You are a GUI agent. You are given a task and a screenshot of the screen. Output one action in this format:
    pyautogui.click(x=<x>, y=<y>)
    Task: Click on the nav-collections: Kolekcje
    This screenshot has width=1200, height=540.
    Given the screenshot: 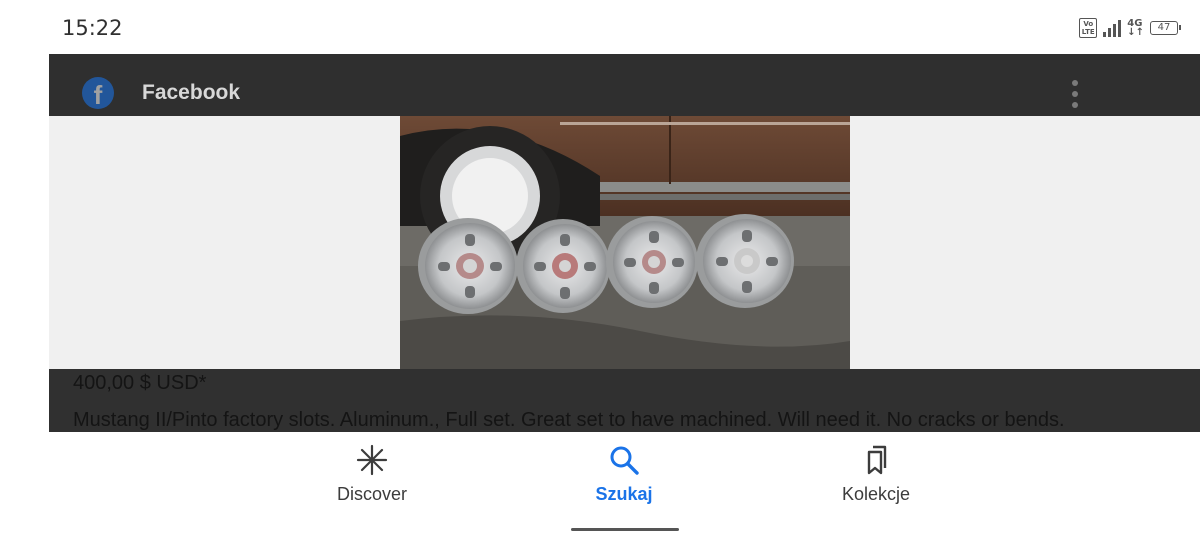 What is the action you would take?
    pyautogui.click(x=876, y=474)
    